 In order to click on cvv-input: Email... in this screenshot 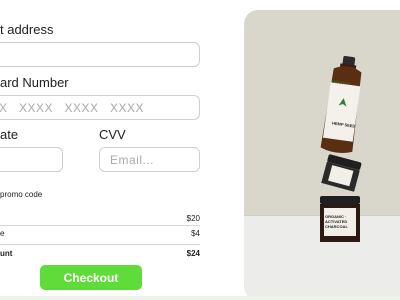, I will do `click(149, 159)`.